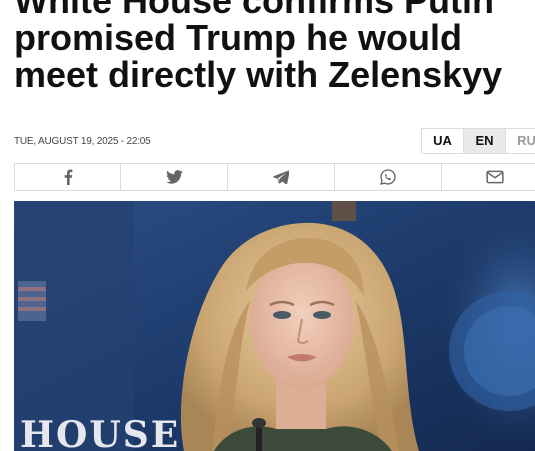  What do you see at coordinates (484, 141) in the screenshot?
I see `lang-en-button: EN` at bounding box center [484, 141].